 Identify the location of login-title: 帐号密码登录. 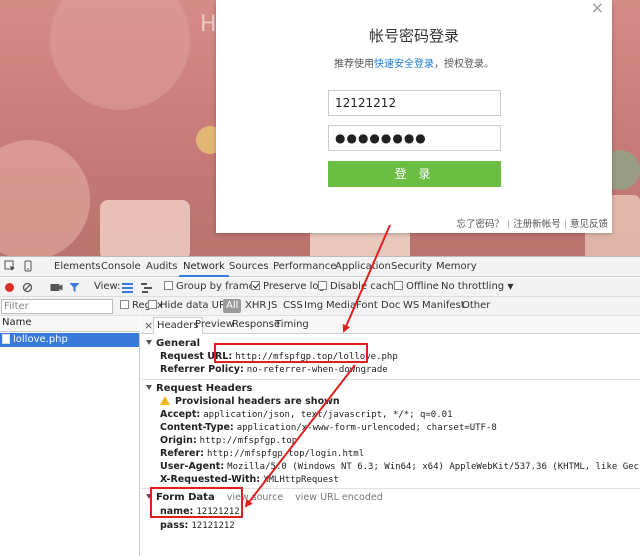
(413, 36).